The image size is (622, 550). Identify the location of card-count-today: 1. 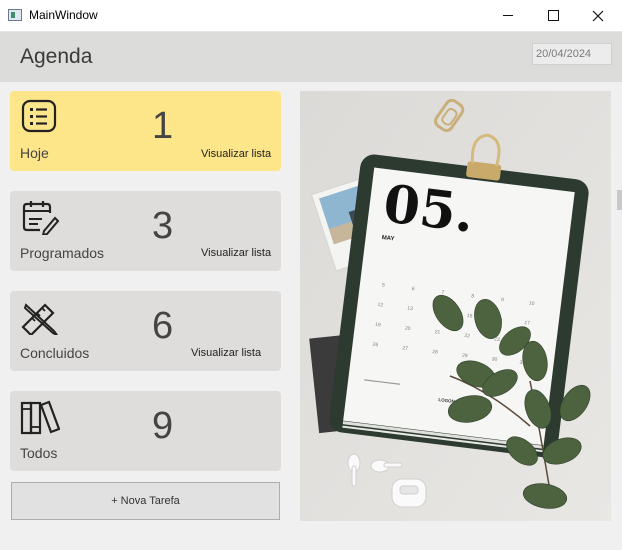
(163, 126).